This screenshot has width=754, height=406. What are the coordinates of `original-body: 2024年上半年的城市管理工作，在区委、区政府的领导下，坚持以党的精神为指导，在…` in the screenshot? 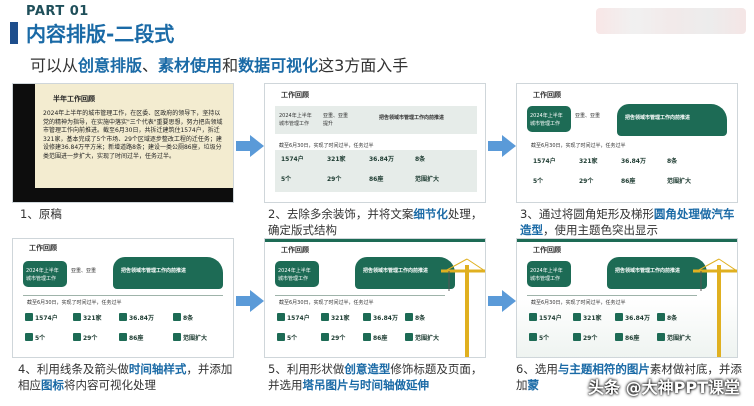 It's located at (133, 135).